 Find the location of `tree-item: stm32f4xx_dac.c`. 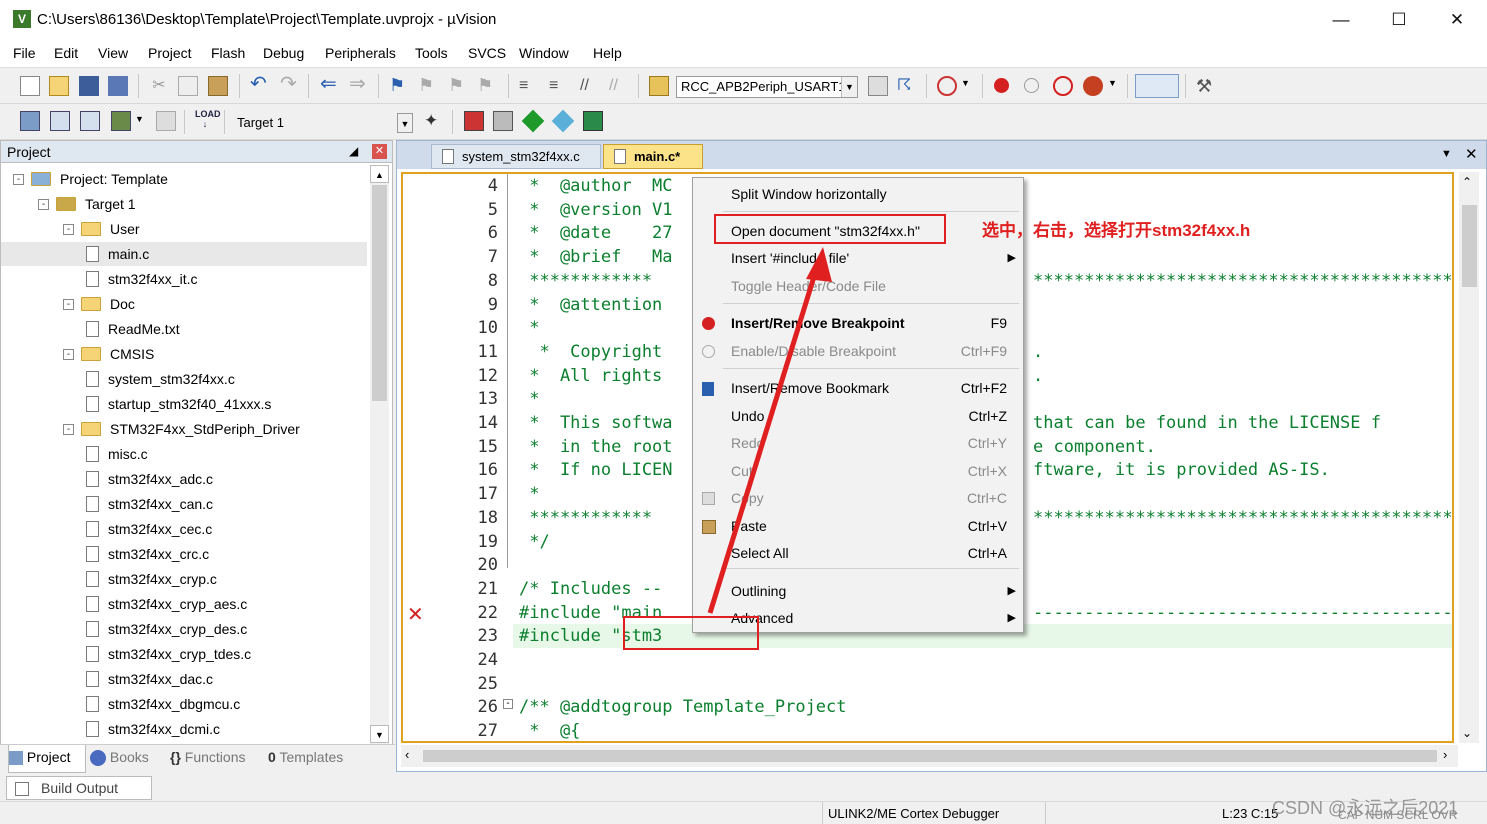

tree-item: stm32f4xx_dac.c is located at coordinates (184, 679).